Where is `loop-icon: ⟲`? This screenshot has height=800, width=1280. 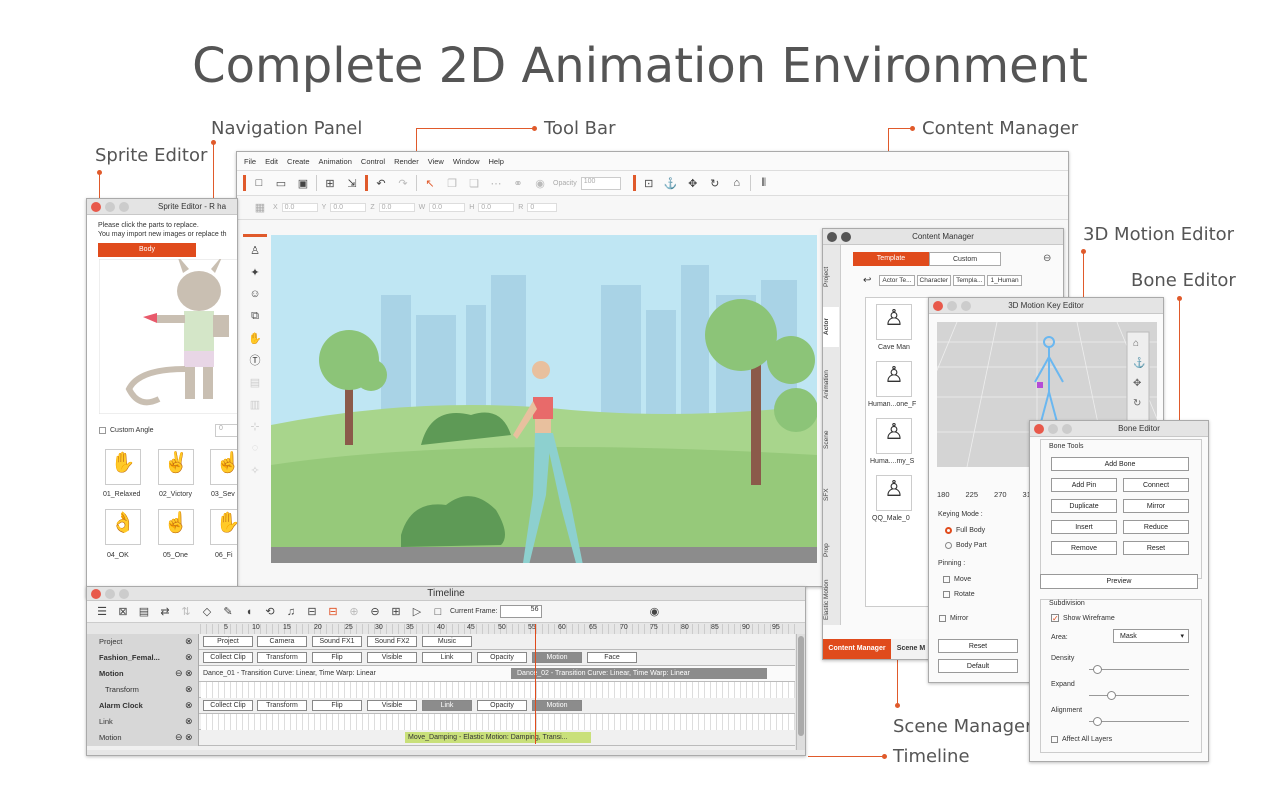 loop-icon: ⟲ is located at coordinates (270, 612).